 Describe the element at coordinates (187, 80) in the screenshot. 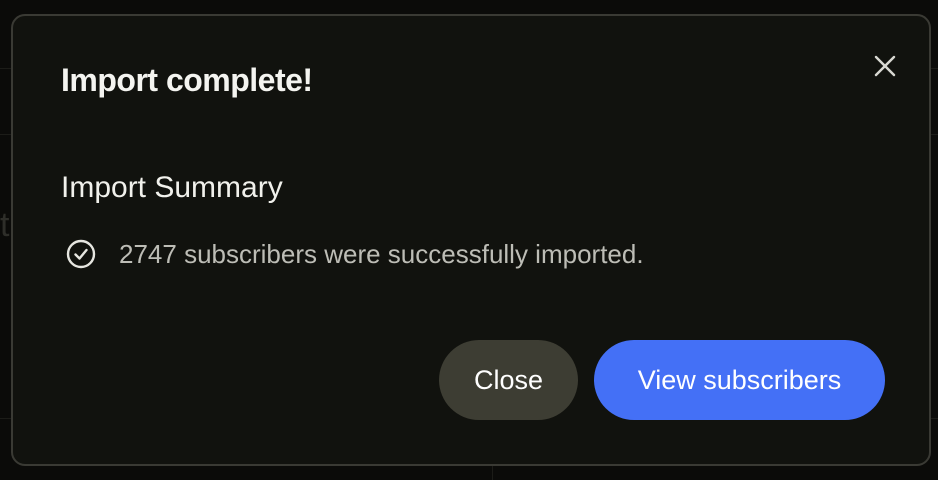

I see `dialog-title: Import complete!` at that location.